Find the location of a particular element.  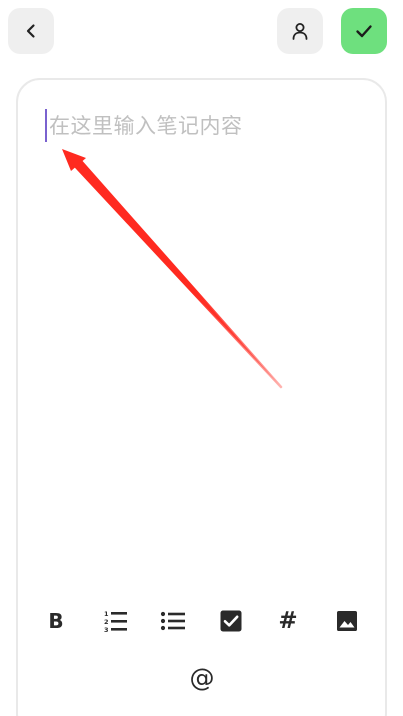

user-button is located at coordinates (300, 31).